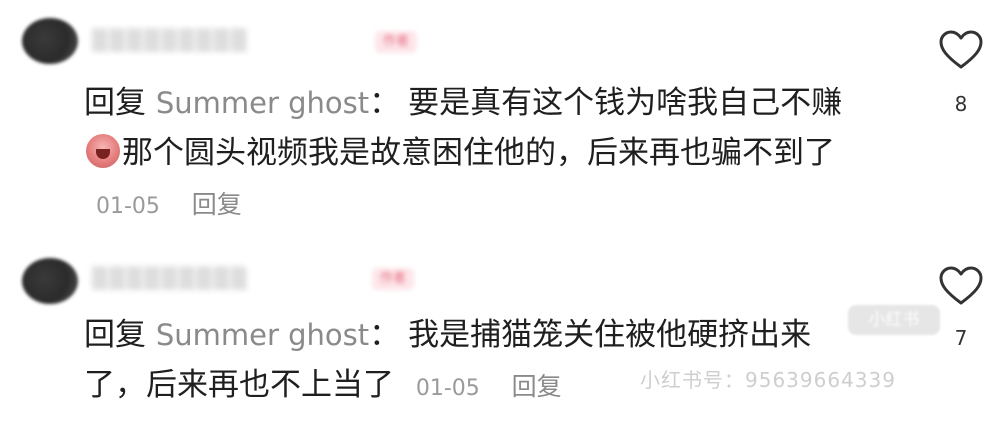  What do you see at coordinates (103, 151) in the screenshot?
I see `crying-face-emoji-icon` at bounding box center [103, 151].